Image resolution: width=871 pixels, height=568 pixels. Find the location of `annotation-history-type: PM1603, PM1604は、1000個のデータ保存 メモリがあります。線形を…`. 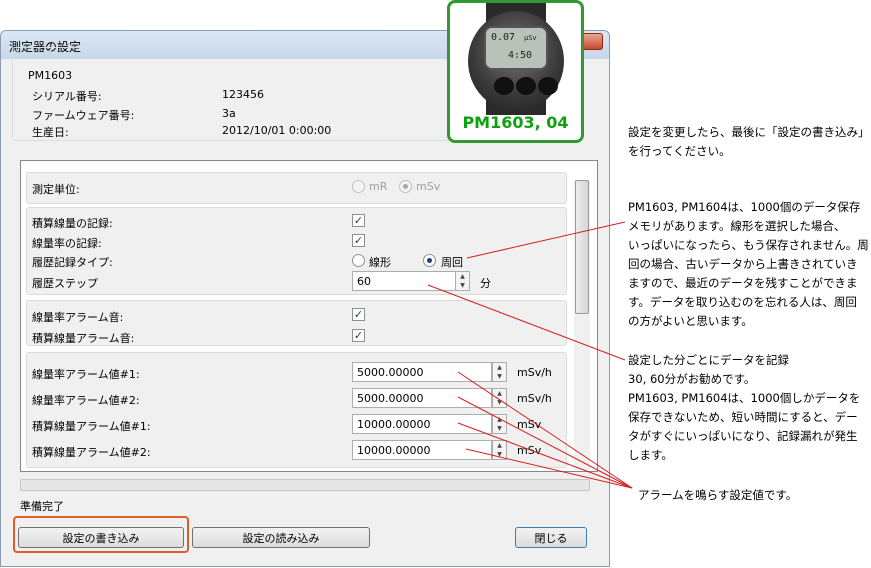

annotation-history-type: PM1603, PM1604は、1000個のデータ保存 メモリがあります。線形を… is located at coordinates (748, 264).